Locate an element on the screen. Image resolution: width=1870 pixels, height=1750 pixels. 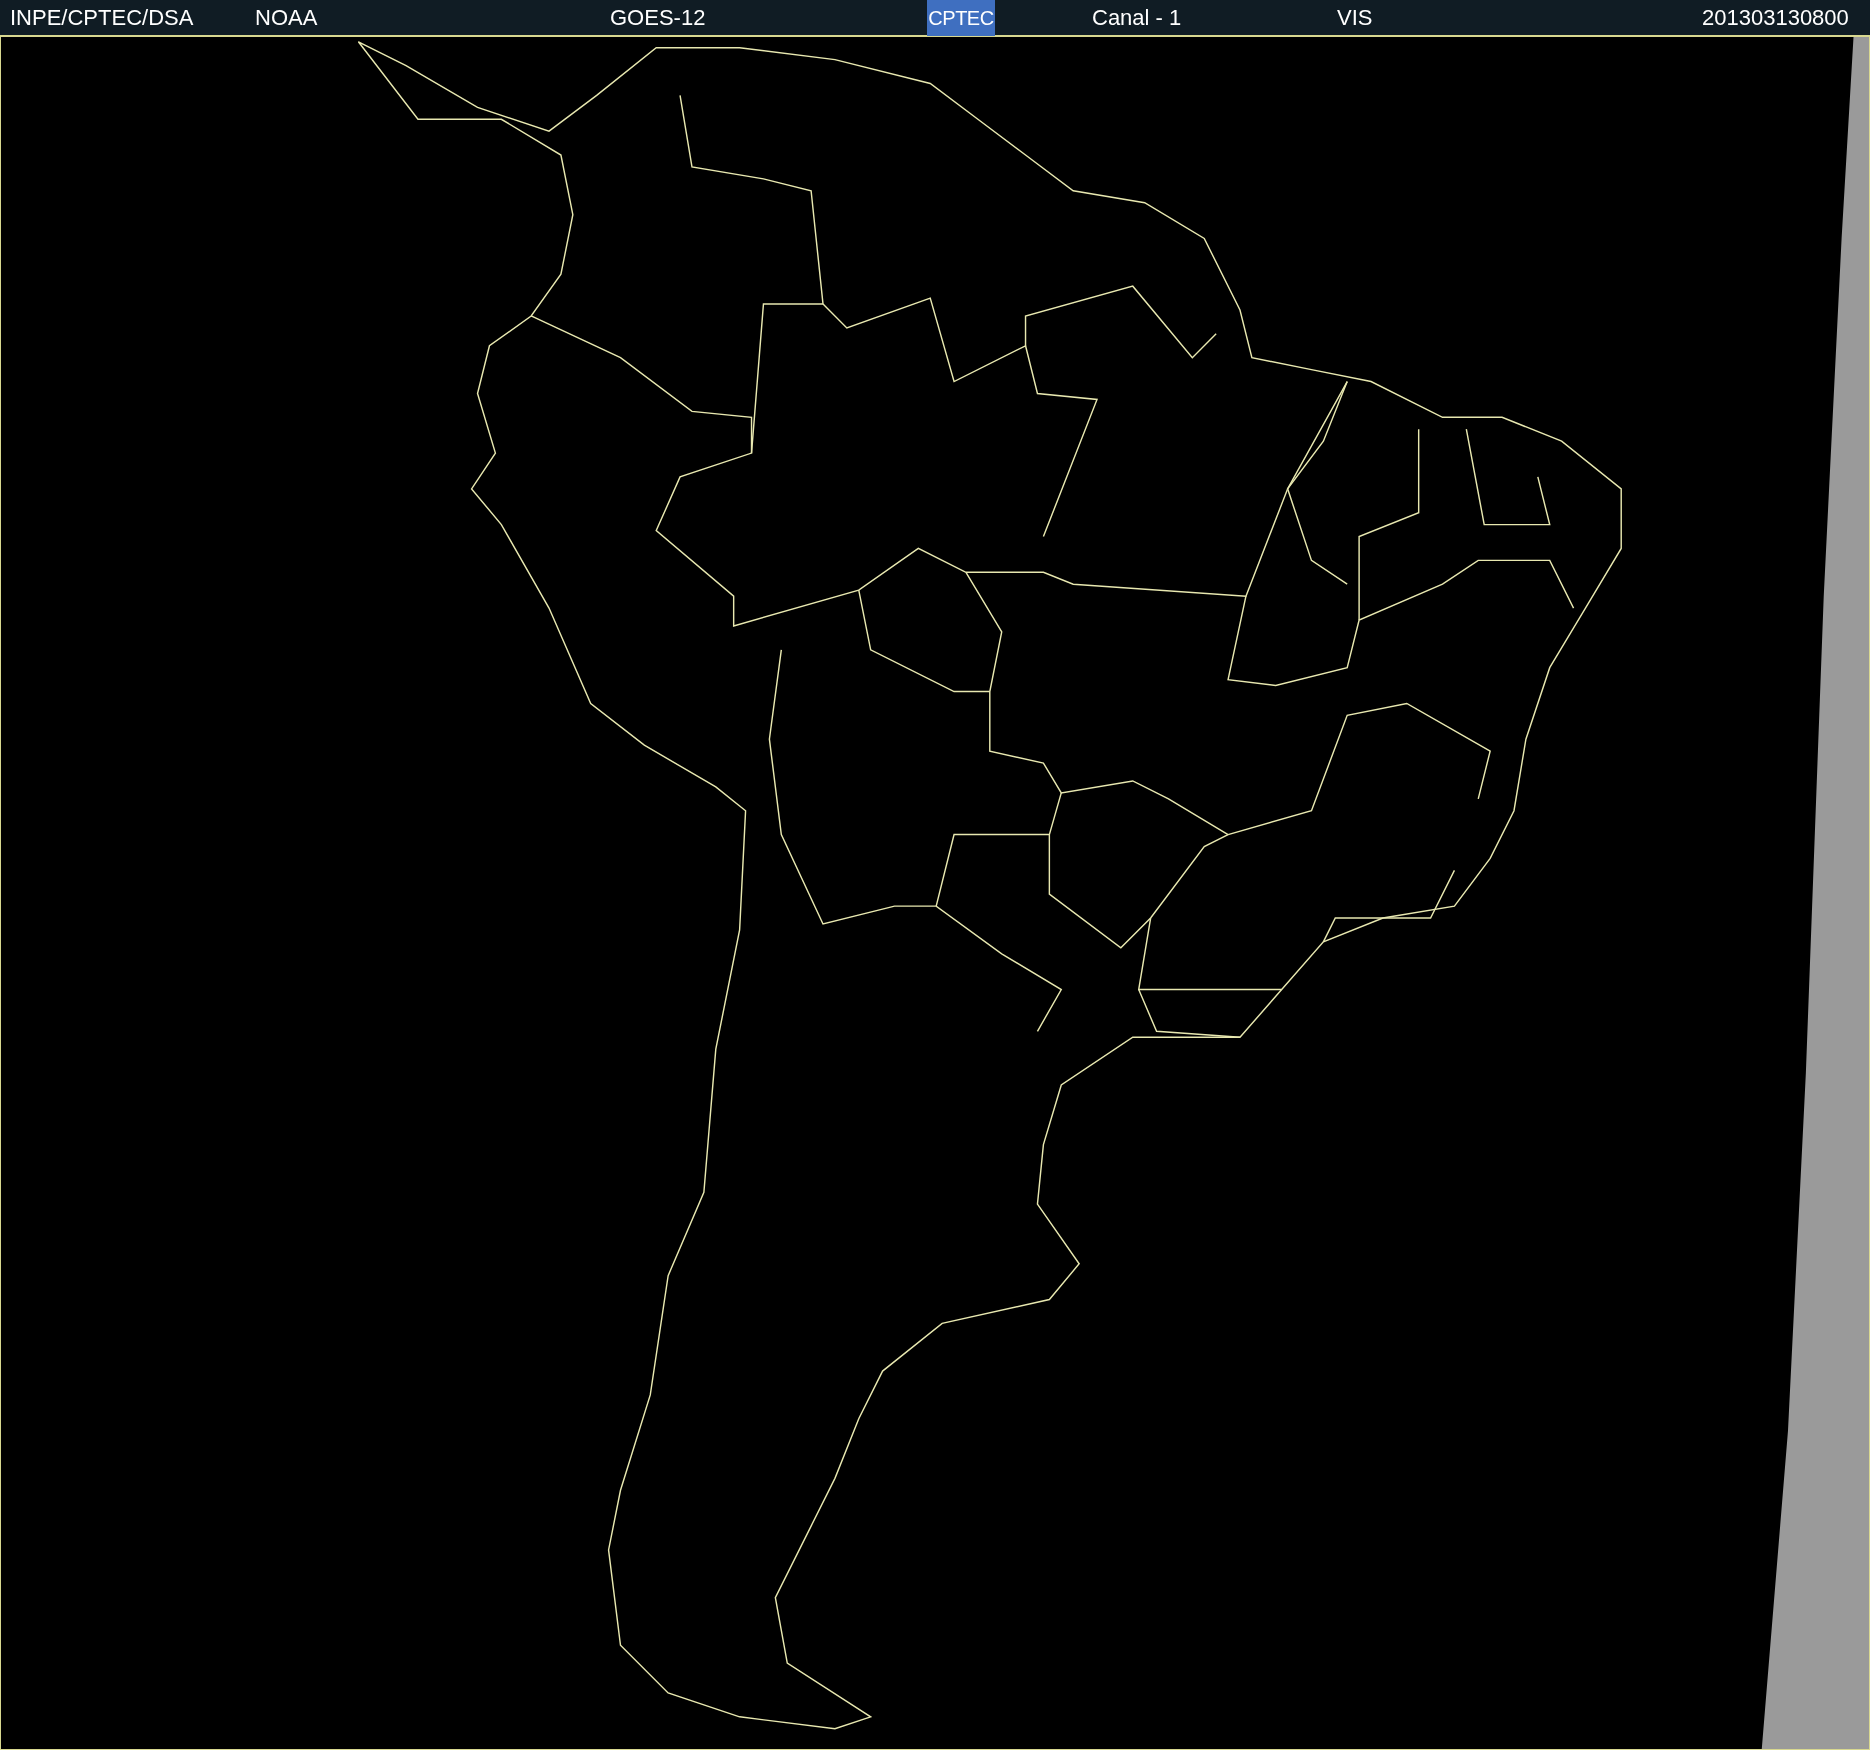
cptec-logo: CPTEC is located at coordinates (961, 18).